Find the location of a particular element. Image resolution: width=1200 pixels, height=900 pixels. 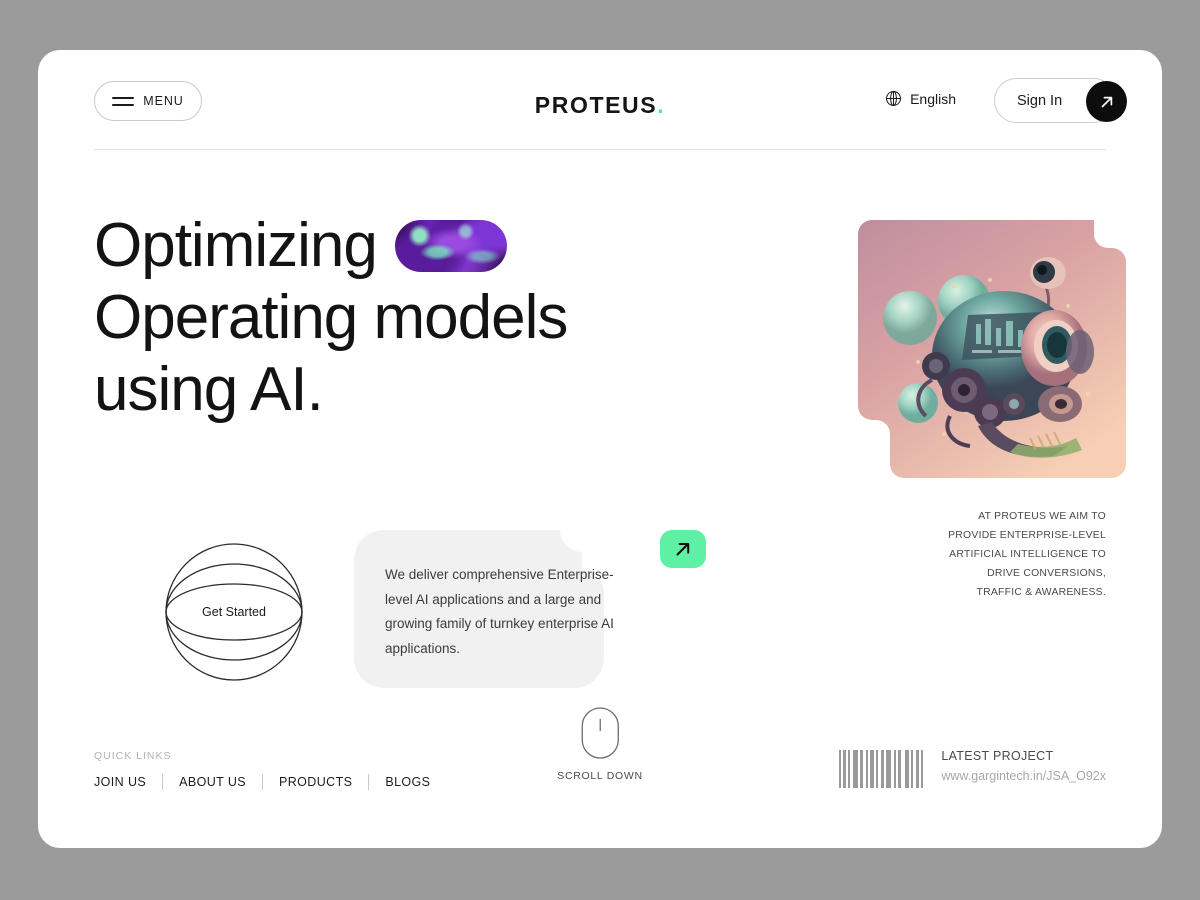

site-logo: PROTEUS. is located at coordinates (600, 105).